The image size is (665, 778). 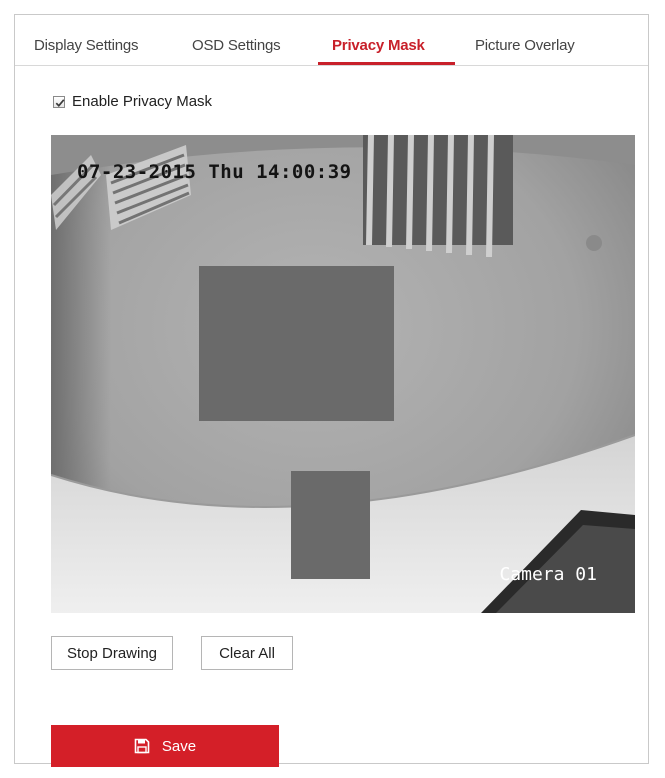 What do you see at coordinates (142, 746) in the screenshot?
I see `floppy-disk-icon` at bounding box center [142, 746].